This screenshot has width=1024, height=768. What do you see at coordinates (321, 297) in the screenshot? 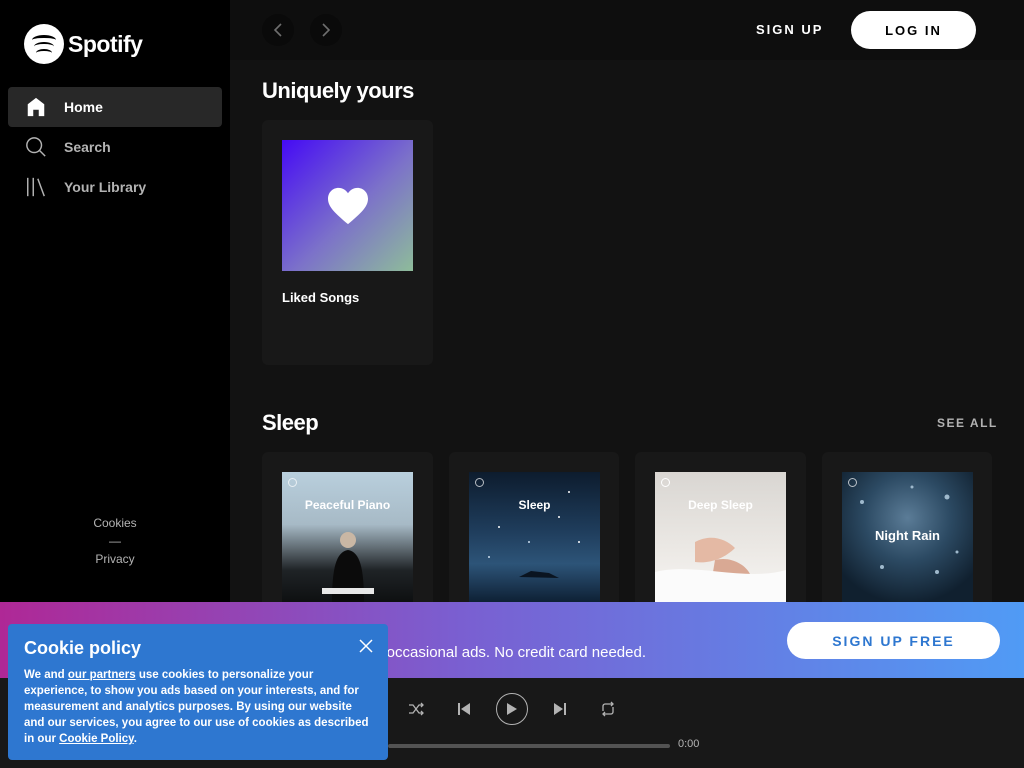
I see `card-title: Liked Songs` at bounding box center [321, 297].